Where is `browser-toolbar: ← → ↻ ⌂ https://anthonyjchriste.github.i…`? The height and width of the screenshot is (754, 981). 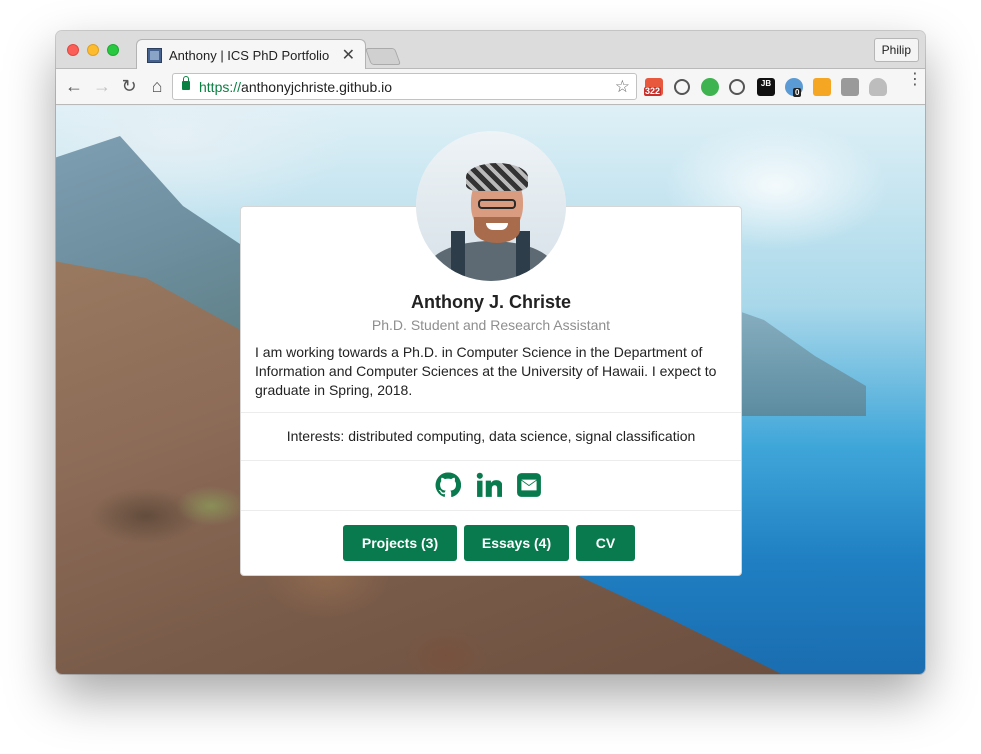 browser-toolbar: ← → ↻ ⌂ https://anthonyjchriste.github.i… is located at coordinates (490, 87).